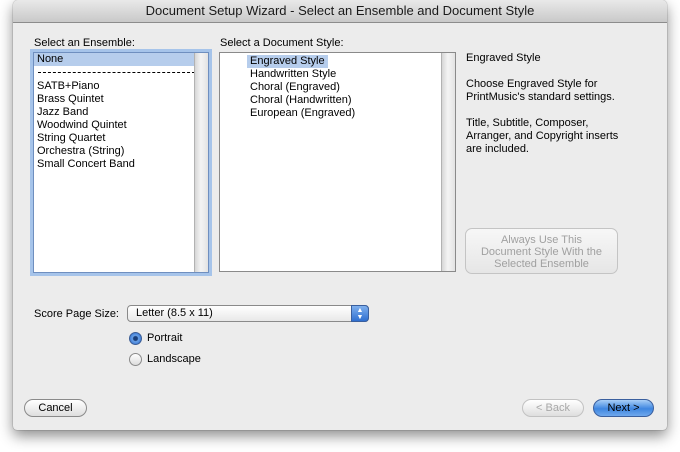 Image resolution: width=680 pixels, height=452 pixels. Describe the element at coordinates (174, 313) in the screenshot. I see `page-size-value: Letter (8.5 x 11)` at that location.